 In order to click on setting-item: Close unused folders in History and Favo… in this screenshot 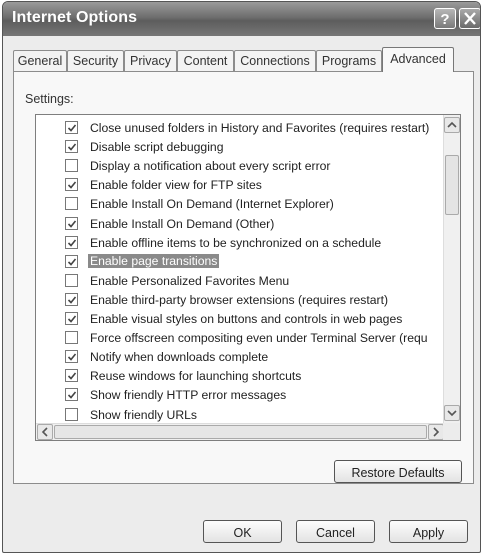, I will do `click(240, 128)`.